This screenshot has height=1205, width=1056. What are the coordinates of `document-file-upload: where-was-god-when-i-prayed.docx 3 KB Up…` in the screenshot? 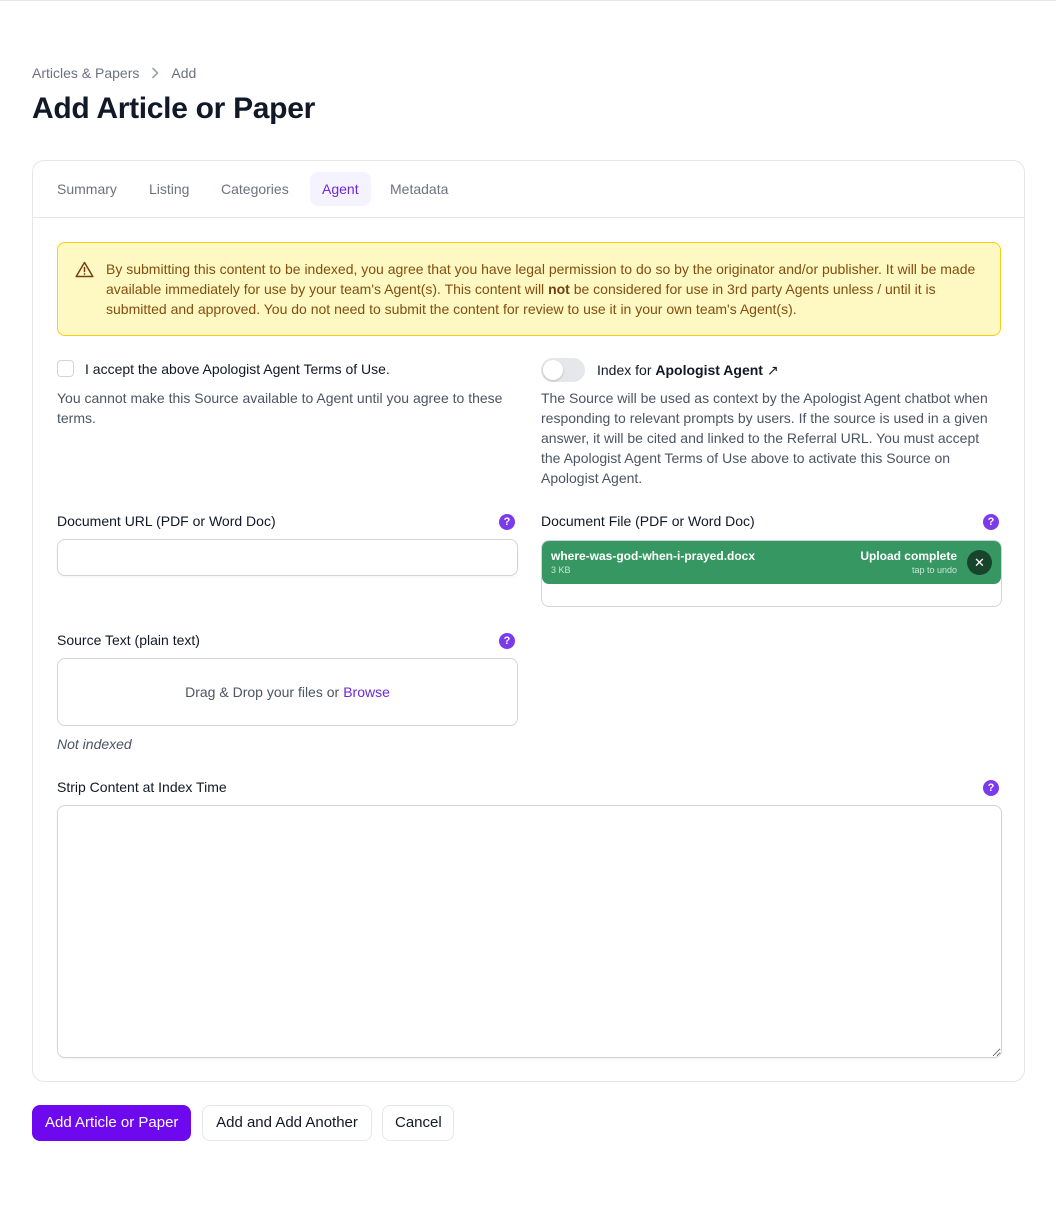 It's located at (771, 573).